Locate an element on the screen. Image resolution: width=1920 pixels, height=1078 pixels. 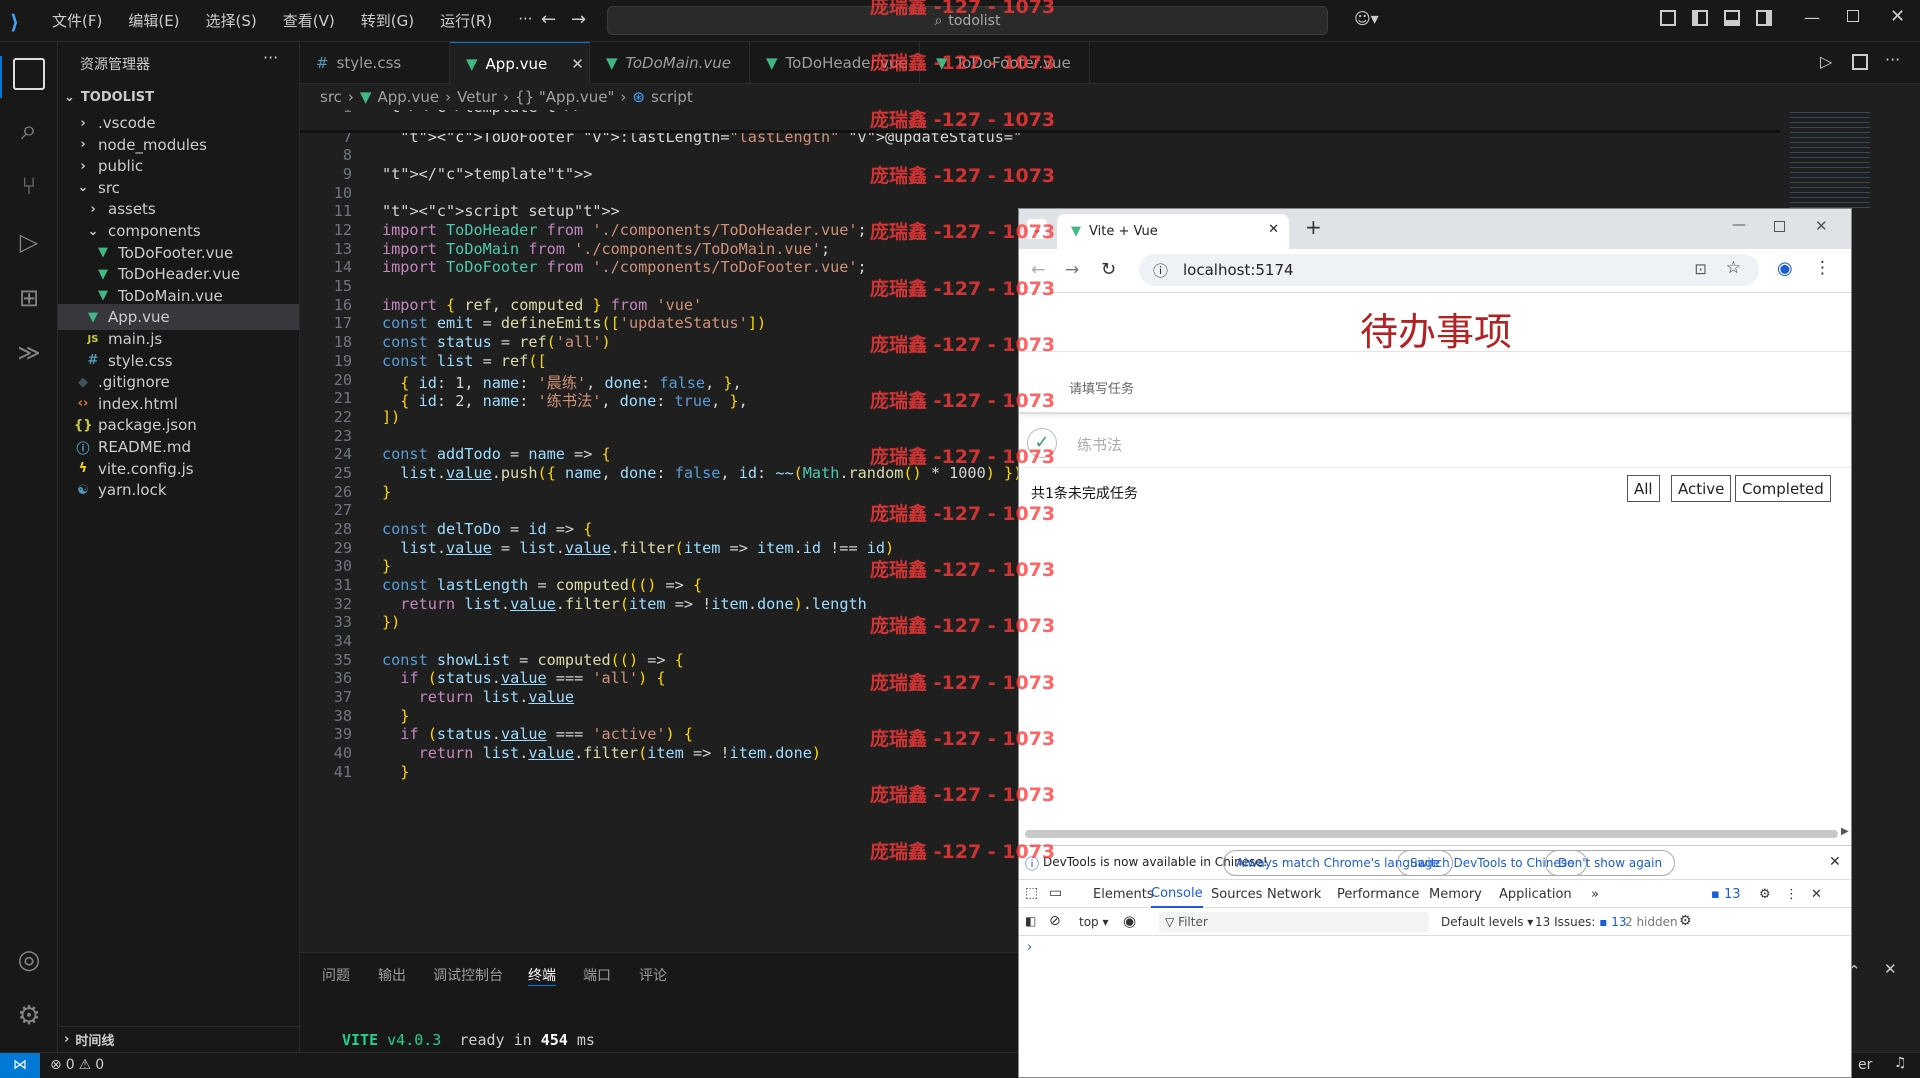
editor-more-icon: ··· is located at coordinates (1892, 59).